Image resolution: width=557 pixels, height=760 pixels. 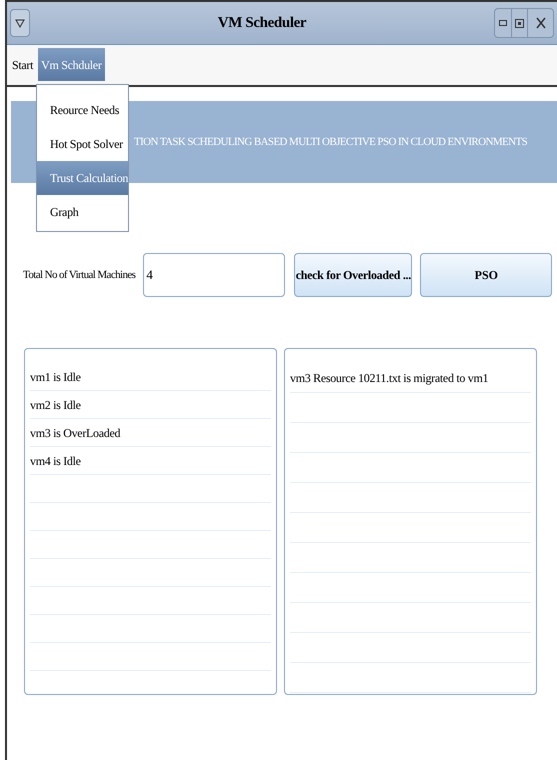 I want to click on pso-button: PSO, so click(x=486, y=275).